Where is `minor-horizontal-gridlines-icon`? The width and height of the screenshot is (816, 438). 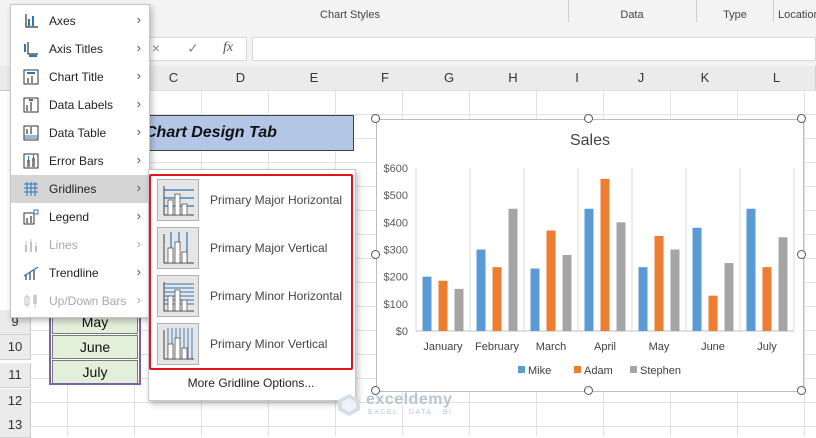 minor-horizontal-gridlines-icon is located at coordinates (178, 296).